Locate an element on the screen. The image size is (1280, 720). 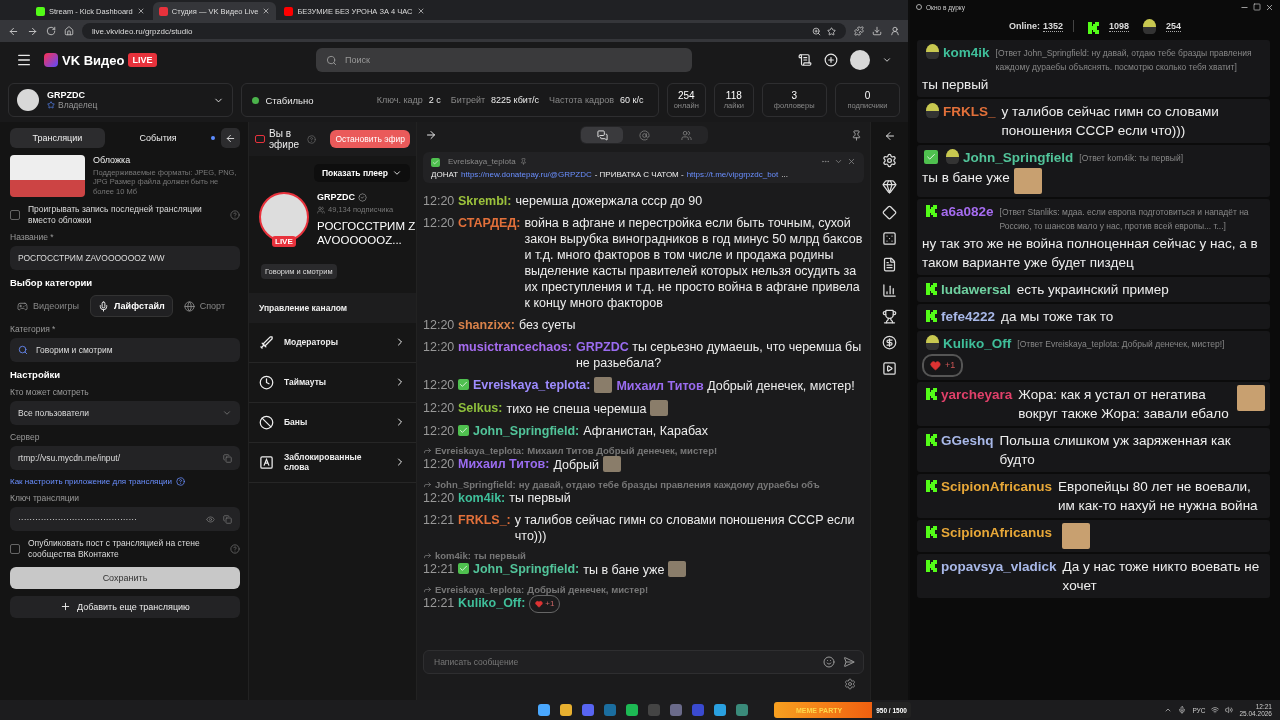
field-label: Ключ трансляции is located at coordinates (45, 498).